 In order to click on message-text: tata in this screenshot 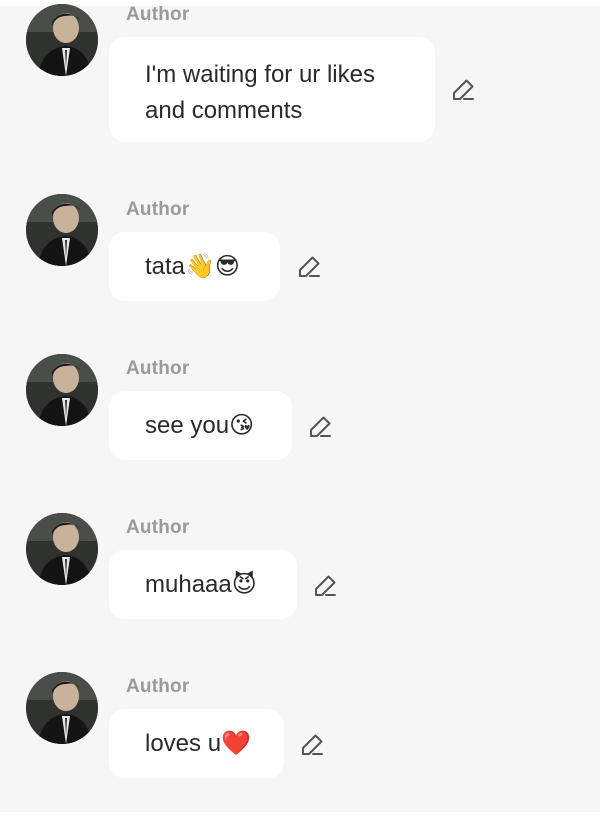, I will do `click(165, 266)`.